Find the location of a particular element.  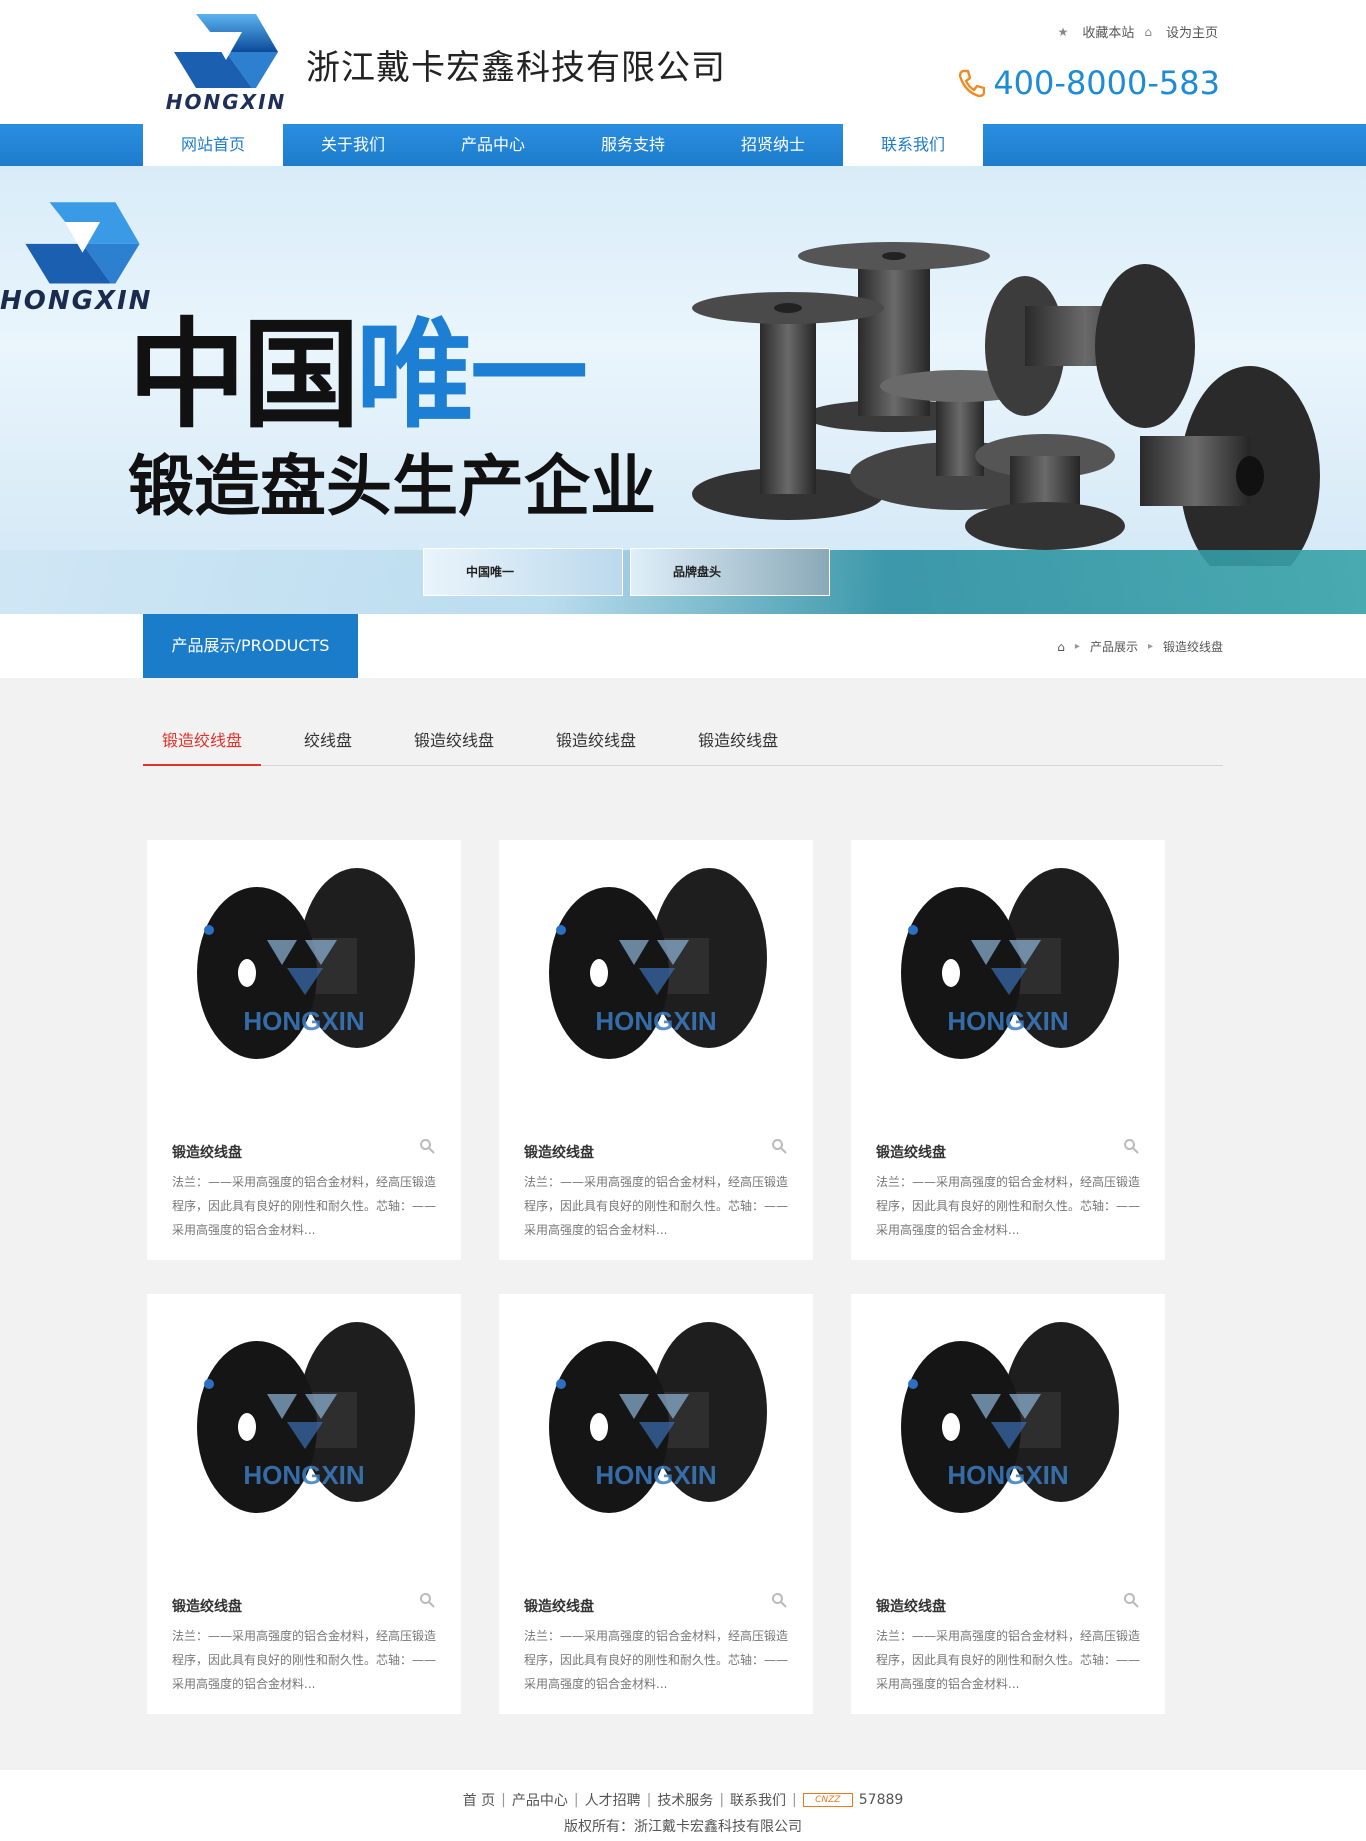

nav-item-2: 产品中心 is located at coordinates (493, 145).